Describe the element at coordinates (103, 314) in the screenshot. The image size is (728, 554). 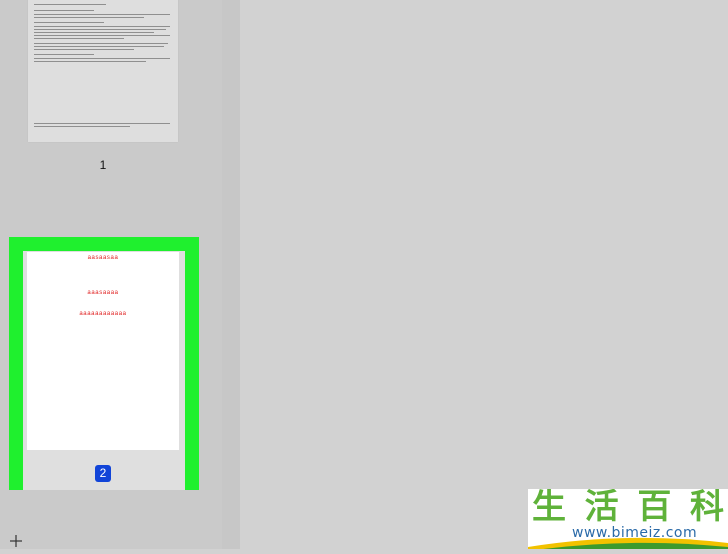
I see `thumbnail-text-line: aaaaaaaaaaaa` at that location.